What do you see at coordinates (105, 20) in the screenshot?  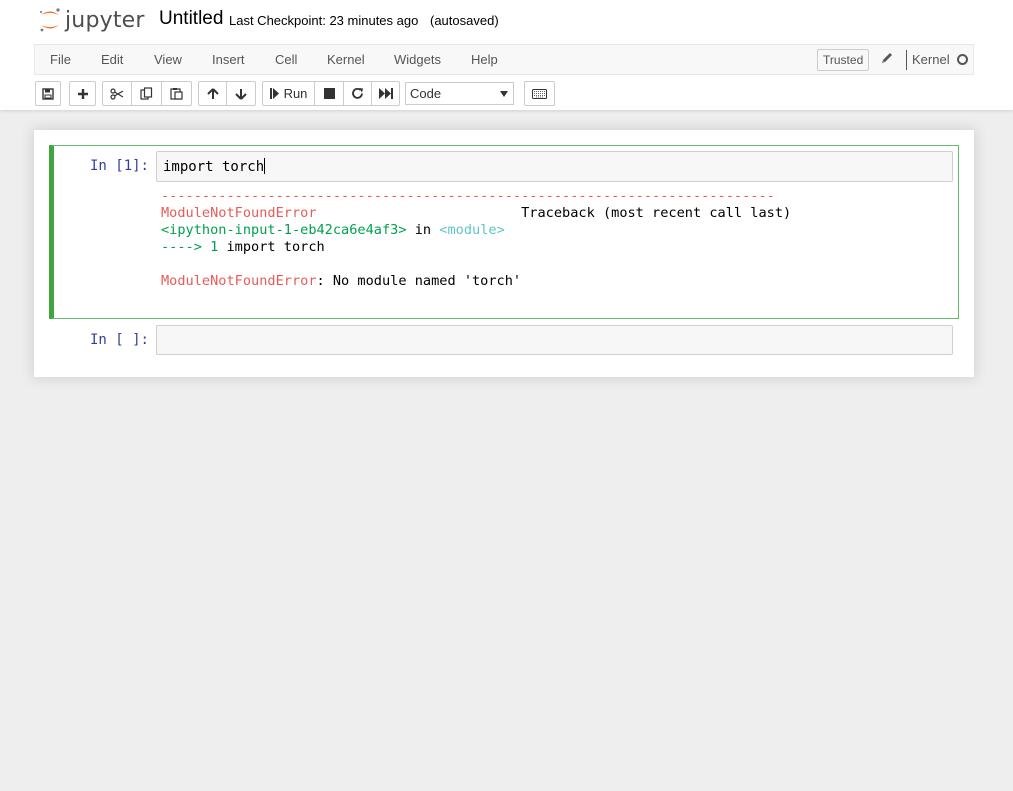 I see `logo-text: jupyter` at bounding box center [105, 20].